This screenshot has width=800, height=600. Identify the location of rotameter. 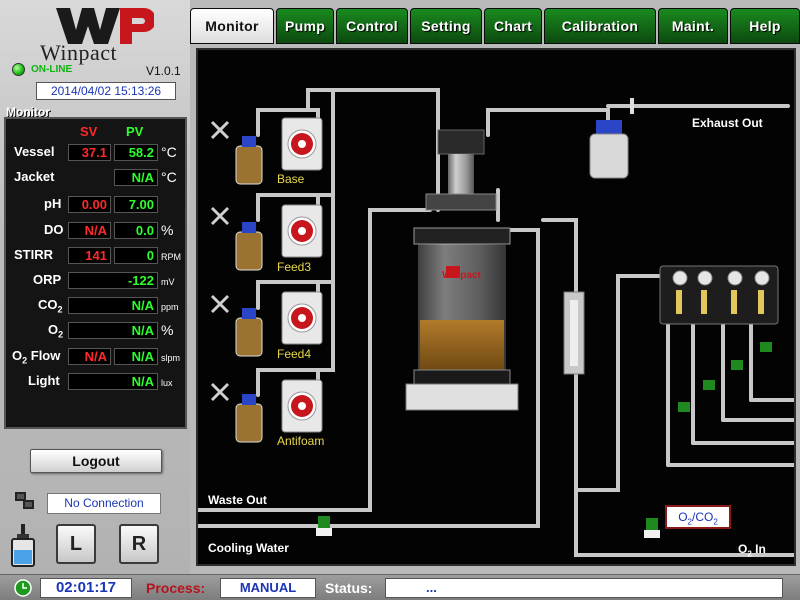
(574, 333).